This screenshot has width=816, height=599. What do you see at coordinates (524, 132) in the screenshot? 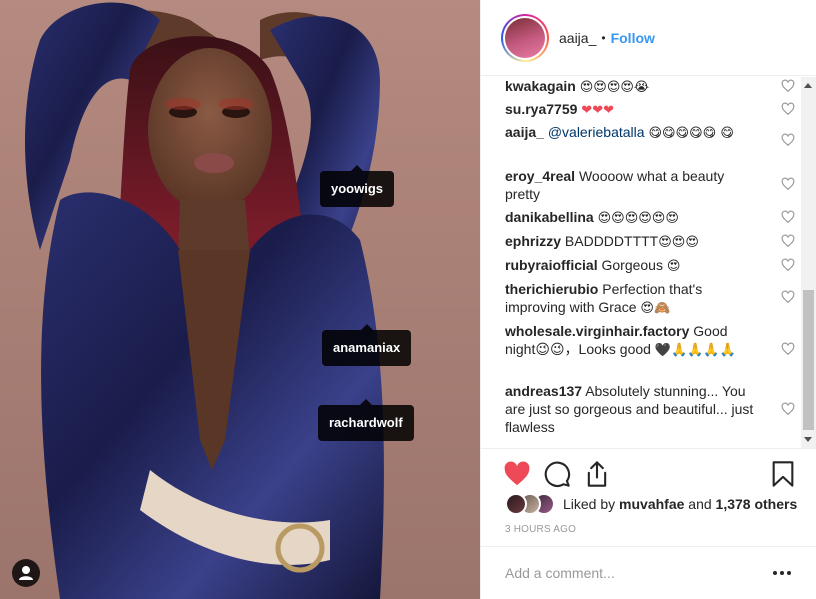
I see `comment-username: aaija_` at bounding box center [524, 132].